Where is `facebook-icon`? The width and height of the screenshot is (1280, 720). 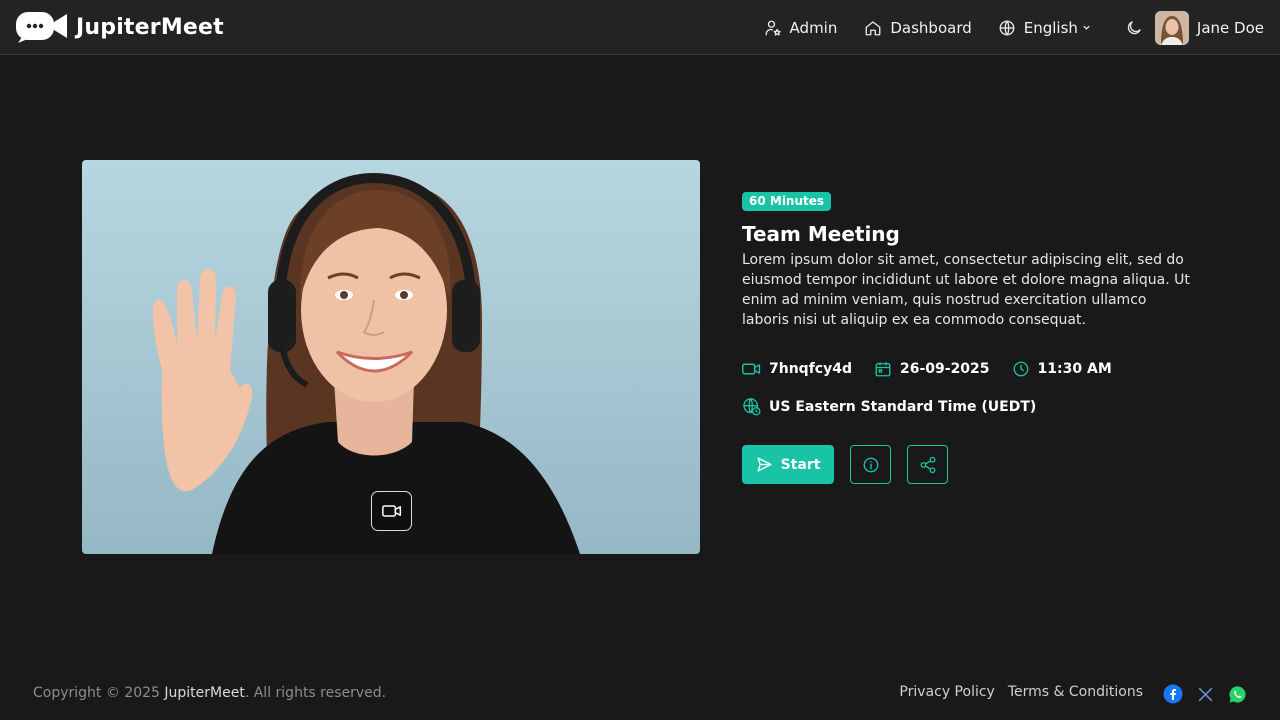
facebook-icon is located at coordinates (1173, 694).